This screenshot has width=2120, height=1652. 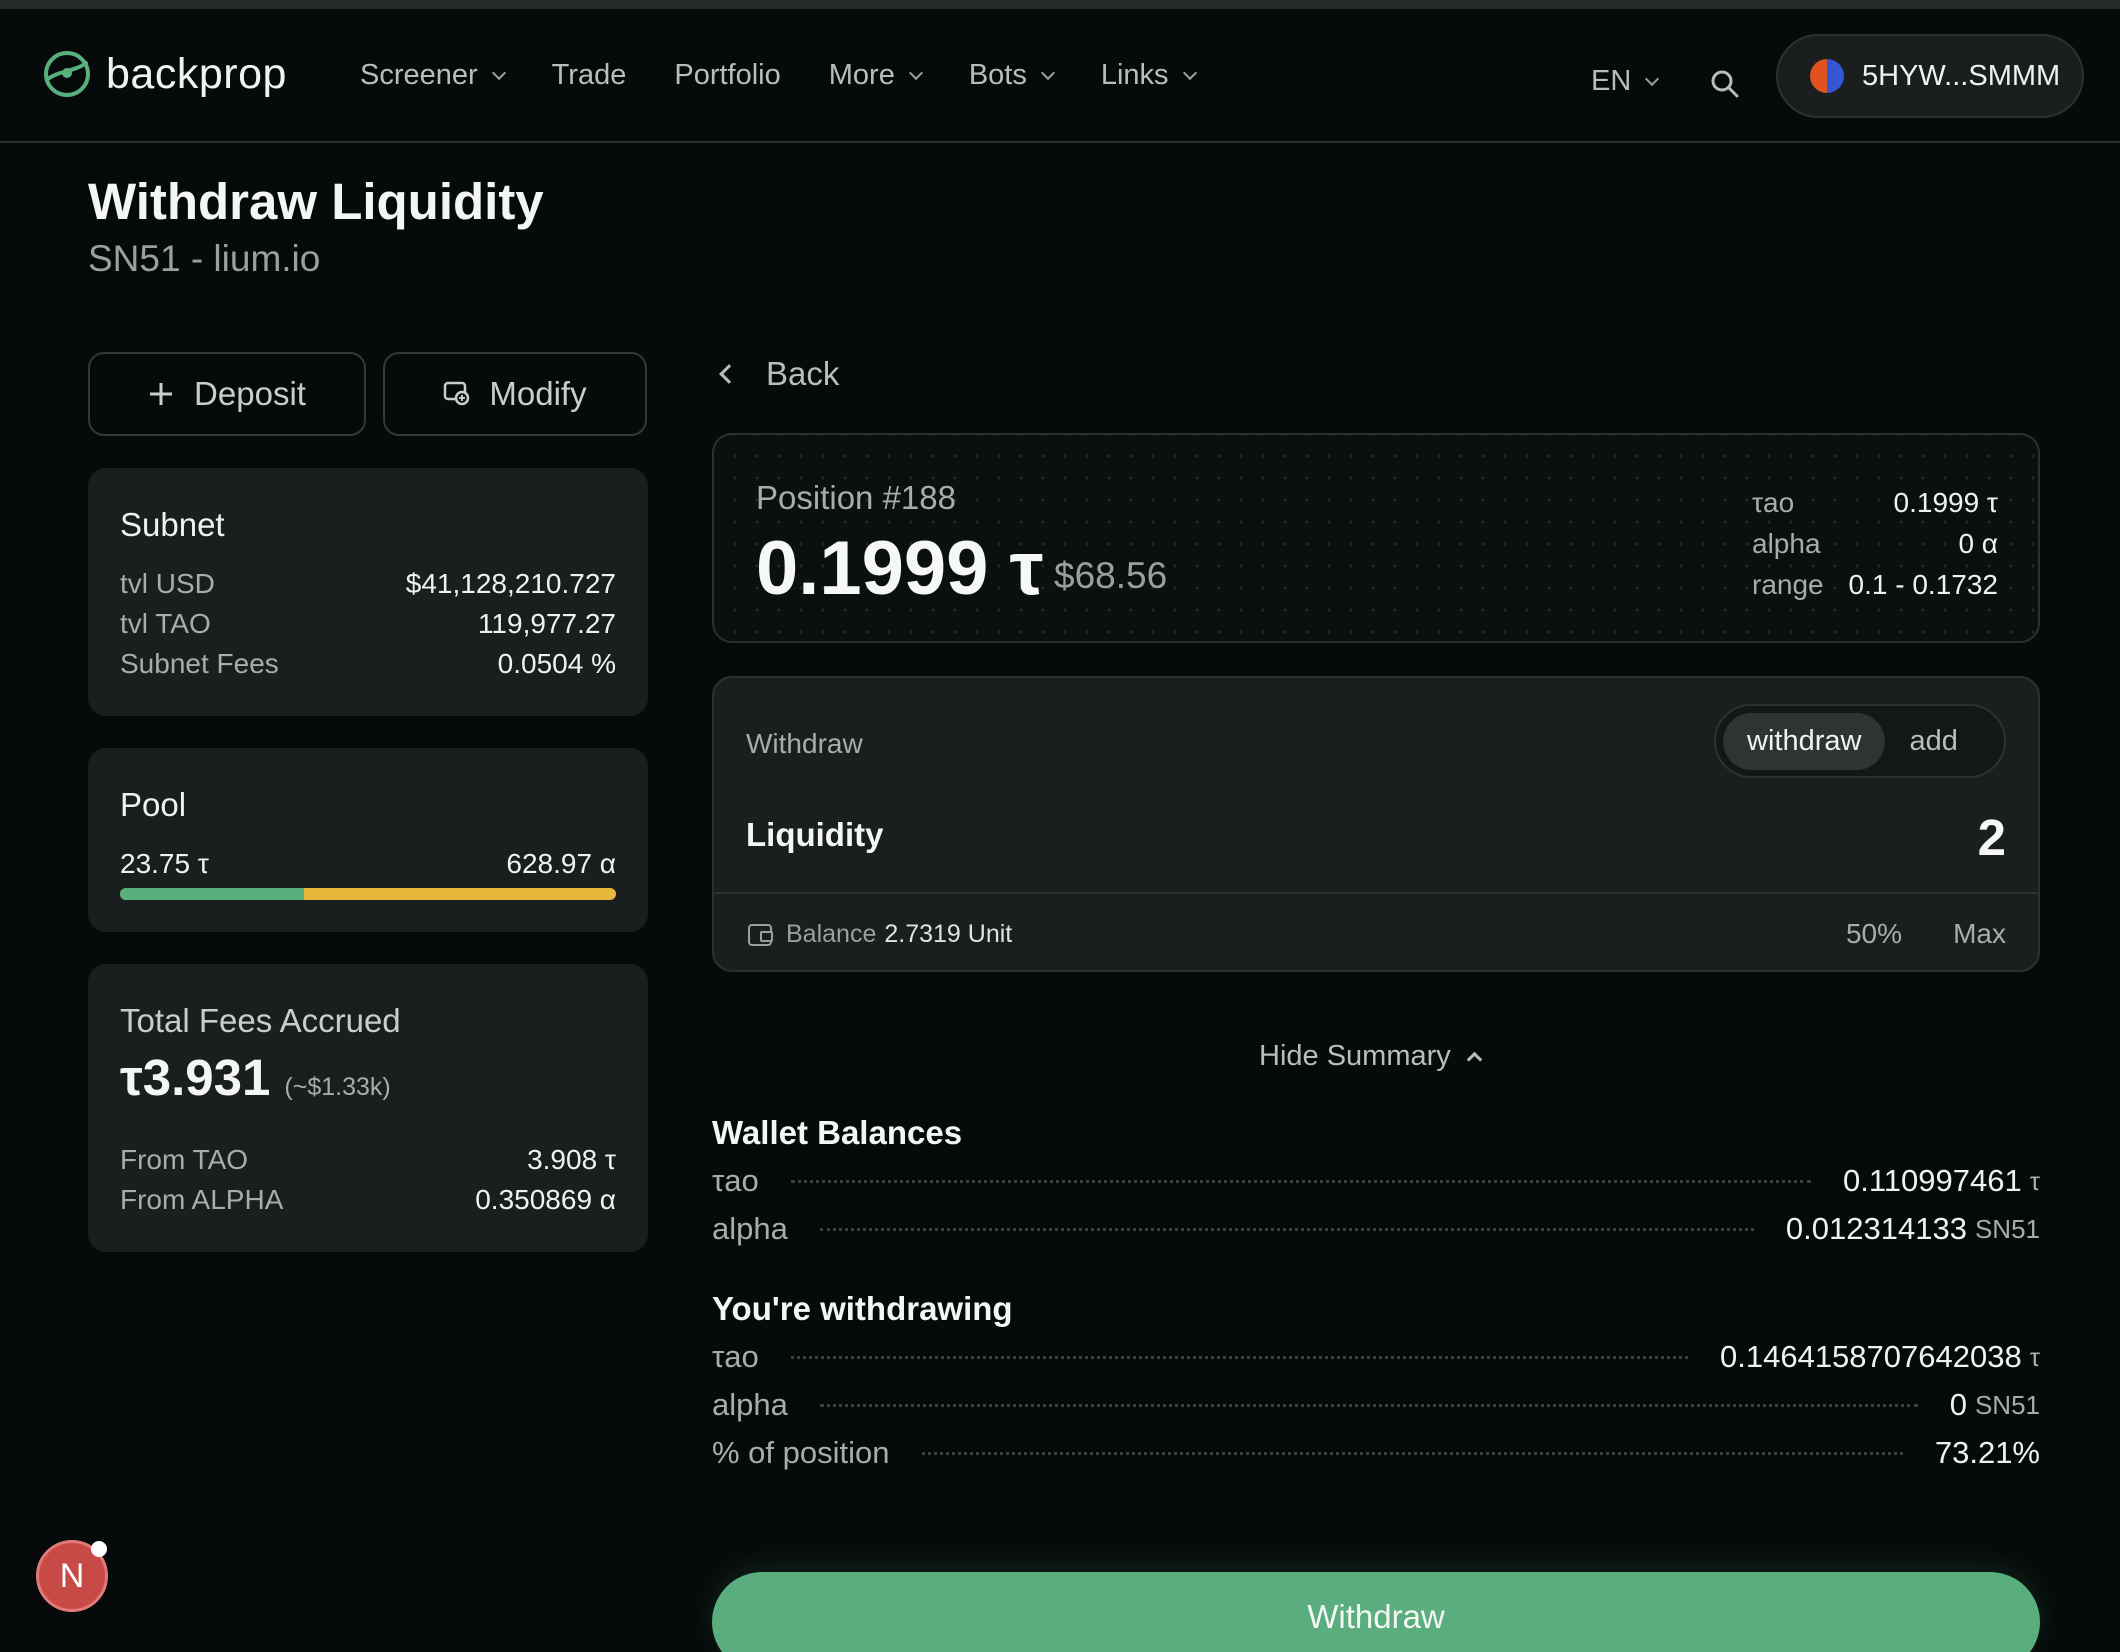 What do you see at coordinates (1012, 75) in the screenshot?
I see `nav-bots: Bots` at bounding box center [1012, 75].